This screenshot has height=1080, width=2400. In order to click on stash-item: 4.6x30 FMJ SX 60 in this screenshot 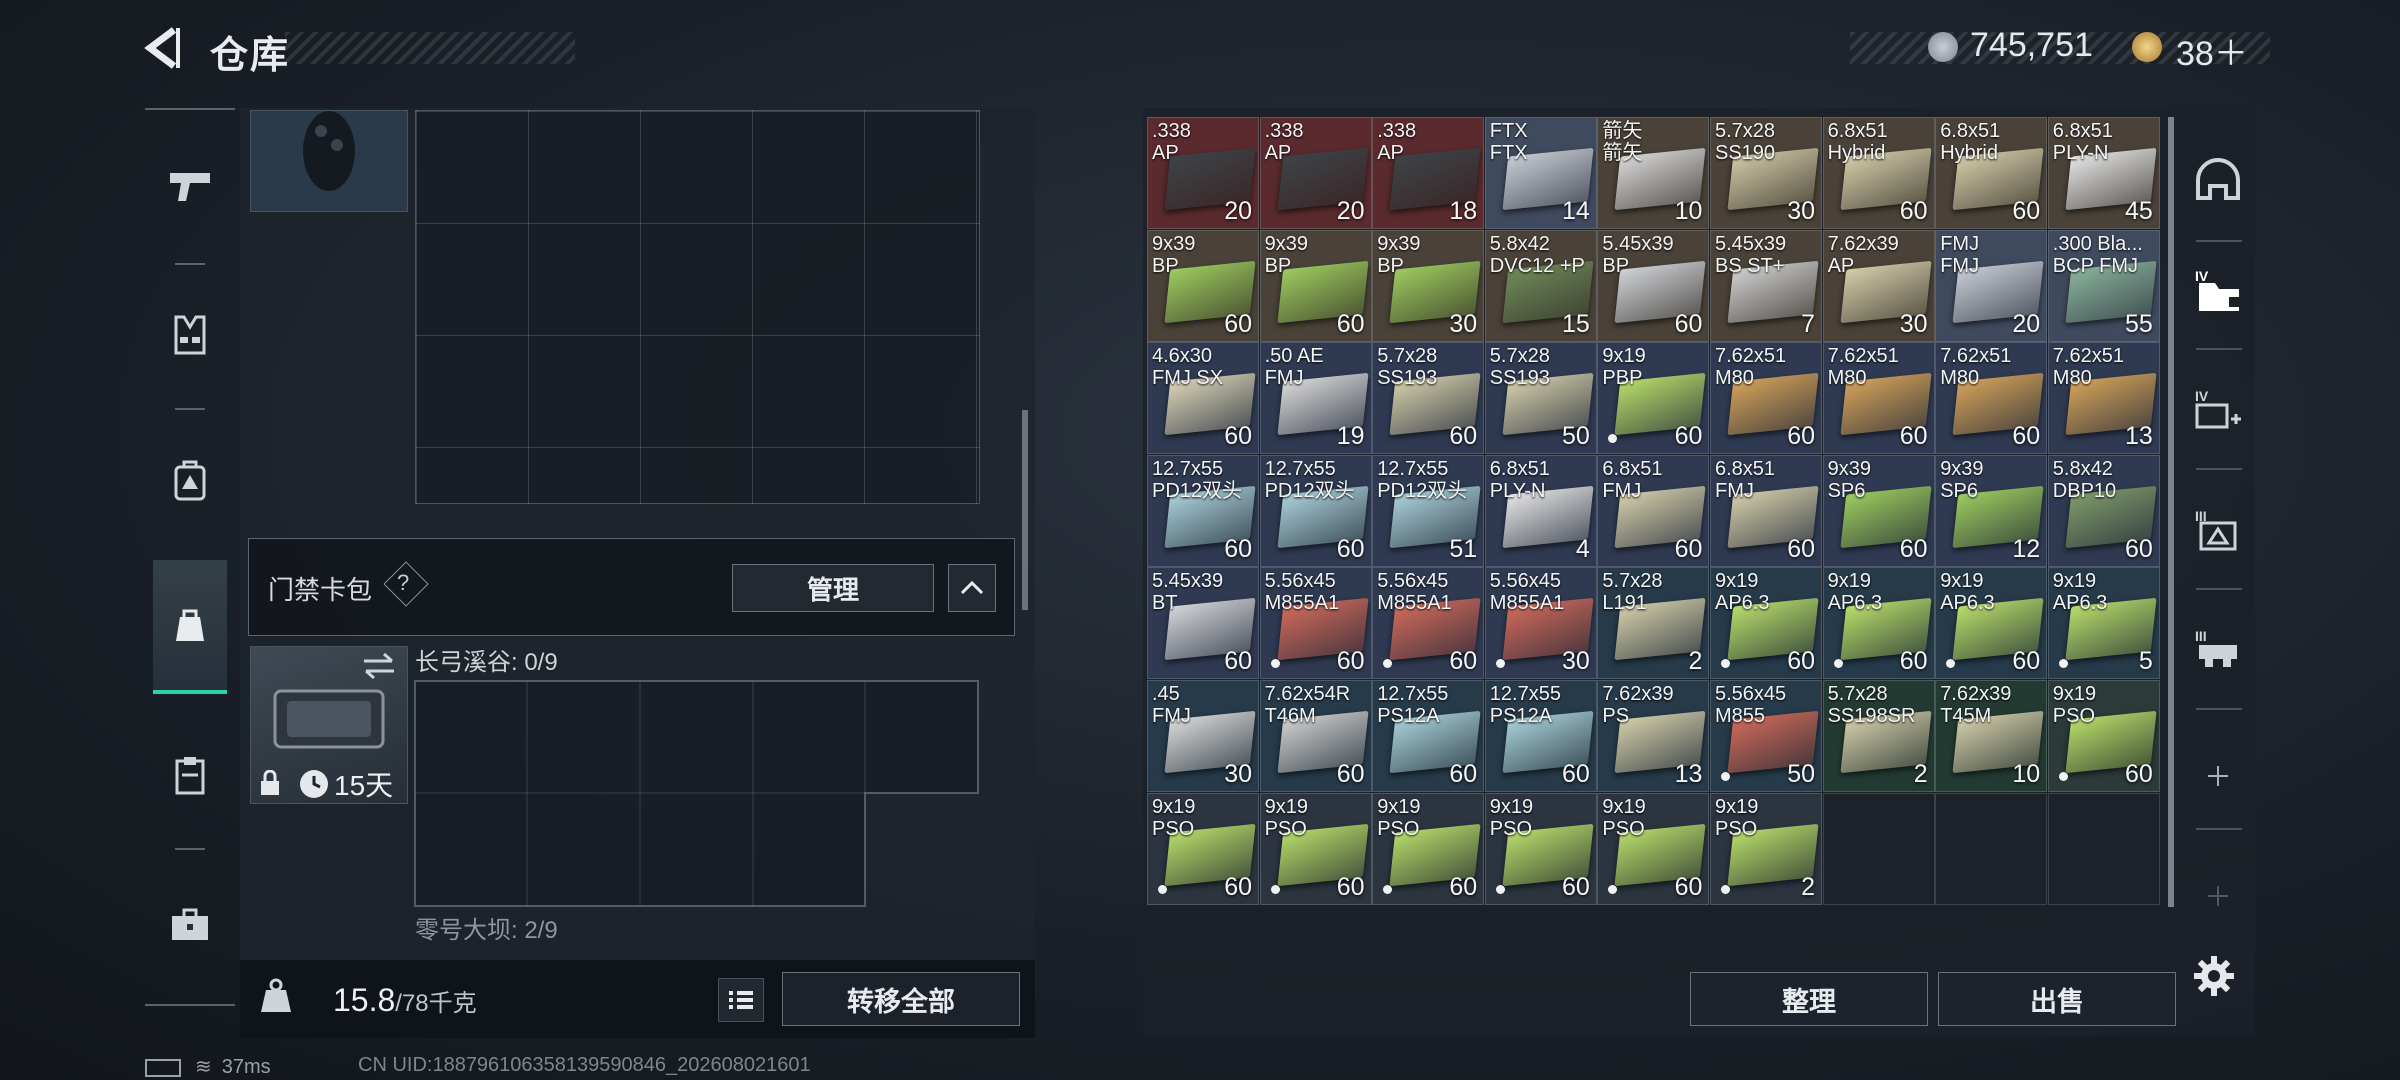, I will do `click(1203, 398)`.